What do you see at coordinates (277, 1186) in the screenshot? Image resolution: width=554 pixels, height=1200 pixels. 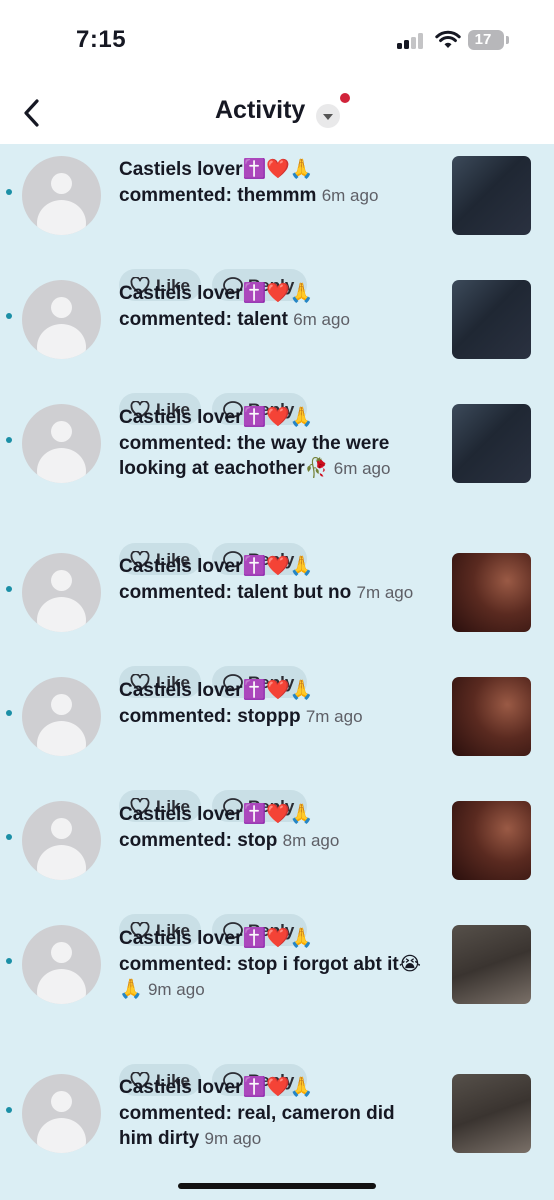 I see `home-indicator` at bounding box center [277, 1186].